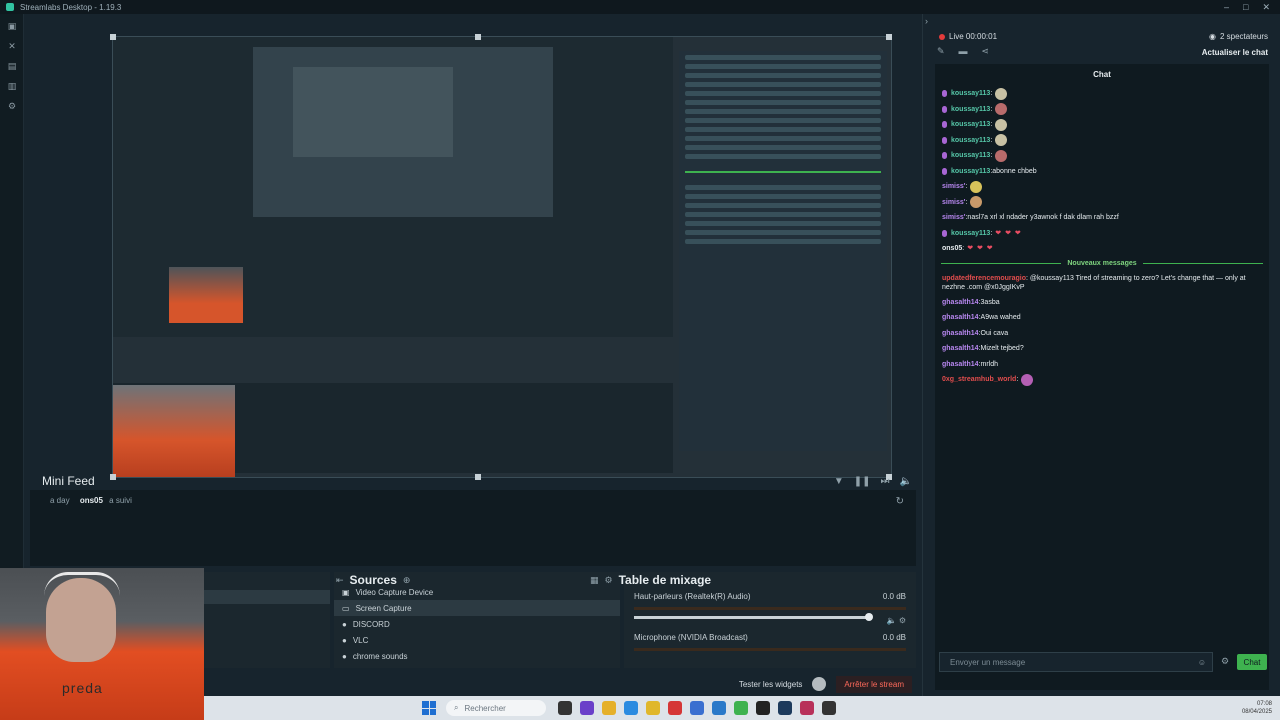 Image resolution: width=1280 pixels, height=720 pixels. What do you see at coordinates (979, 379) in the screenshot?
I see `chat-username: 0xg_streamhub_world` at bounding box center [979, 379].